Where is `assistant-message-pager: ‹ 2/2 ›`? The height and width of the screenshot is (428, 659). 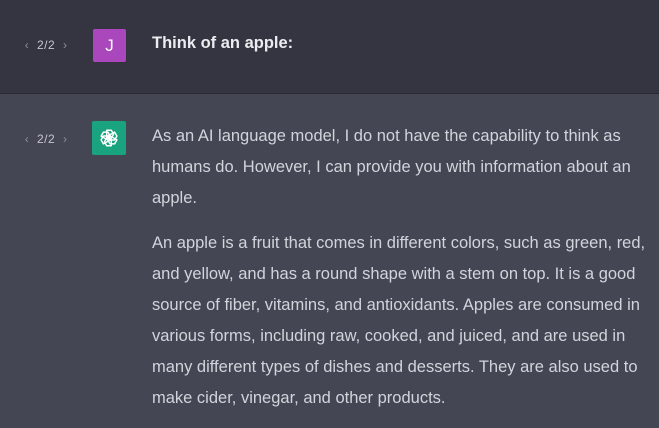 assistant-message-pager: ‹ 2/2 › is located at coordinates (51, 139).